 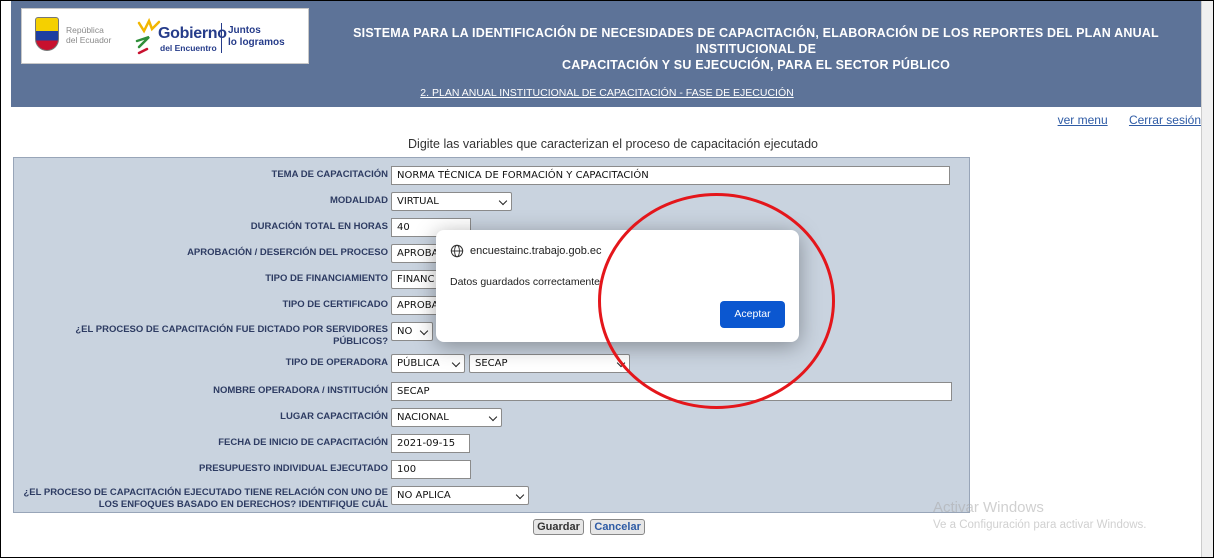 I want to click on operadora-tipo-select: PÚBLICA, so click(x=428, y=363).